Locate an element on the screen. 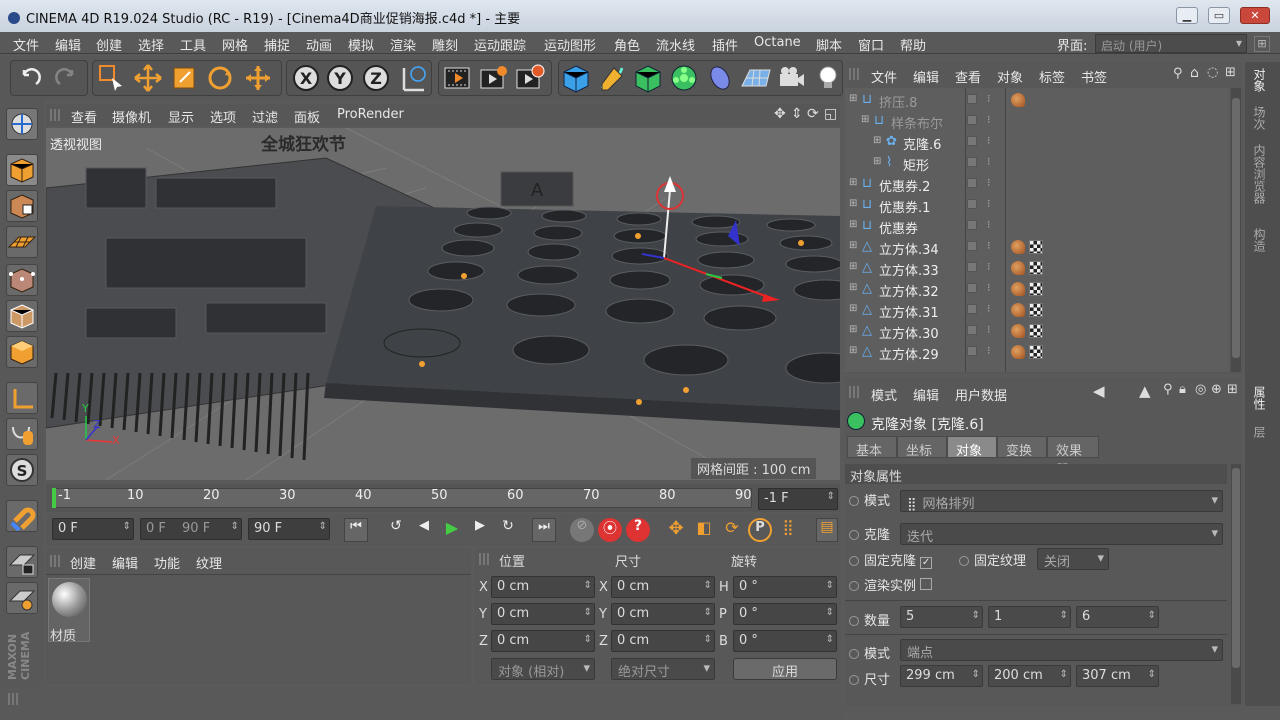  size-y-field: 0 cm is located at coordinates (663, 614).